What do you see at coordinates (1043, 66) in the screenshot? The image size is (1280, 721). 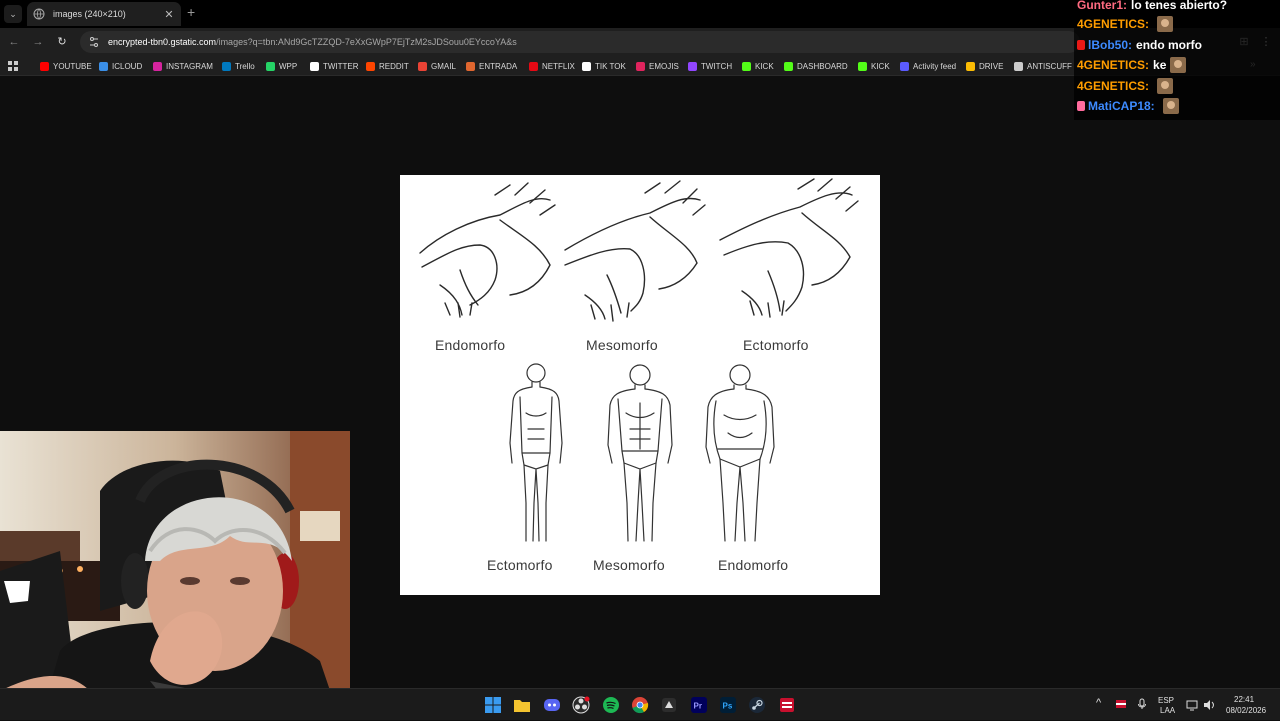 I see `bookmark-antiscuff: ANTISCUFF` at bounding box center [1043, 66].